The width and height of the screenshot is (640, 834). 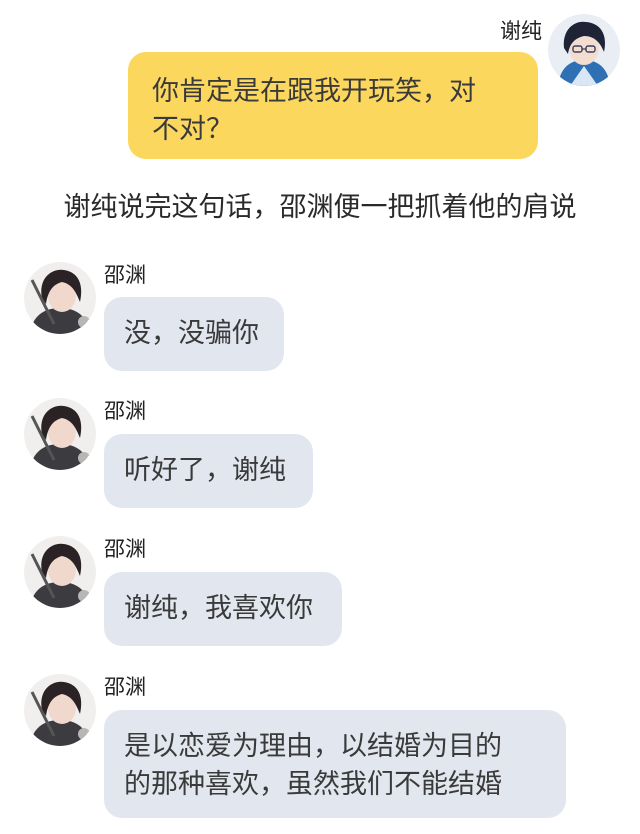 I want to click on message-bubble: 是以恋爱为理由，以结婚为目的 的那种喜欢，虽然我们不能结婚, so click(x=335, y=764).